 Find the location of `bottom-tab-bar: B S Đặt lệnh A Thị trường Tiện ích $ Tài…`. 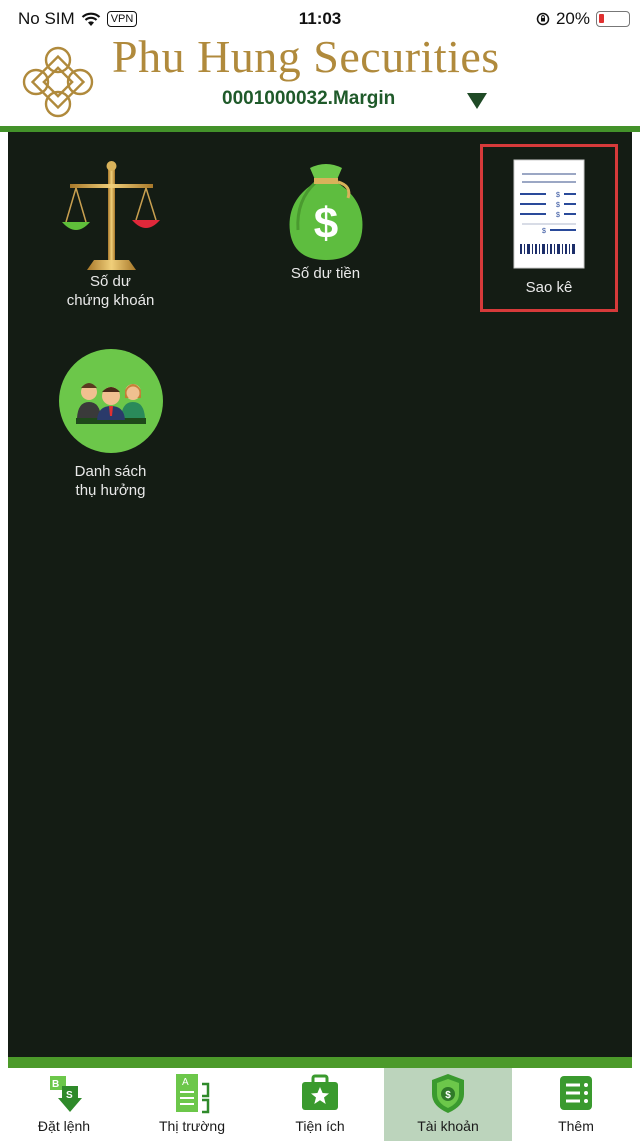

bottom-tab-bar: B S Đặt lệnh A Thị trường Tiện ích $ Tài… is located at coordinates (320, 1104).